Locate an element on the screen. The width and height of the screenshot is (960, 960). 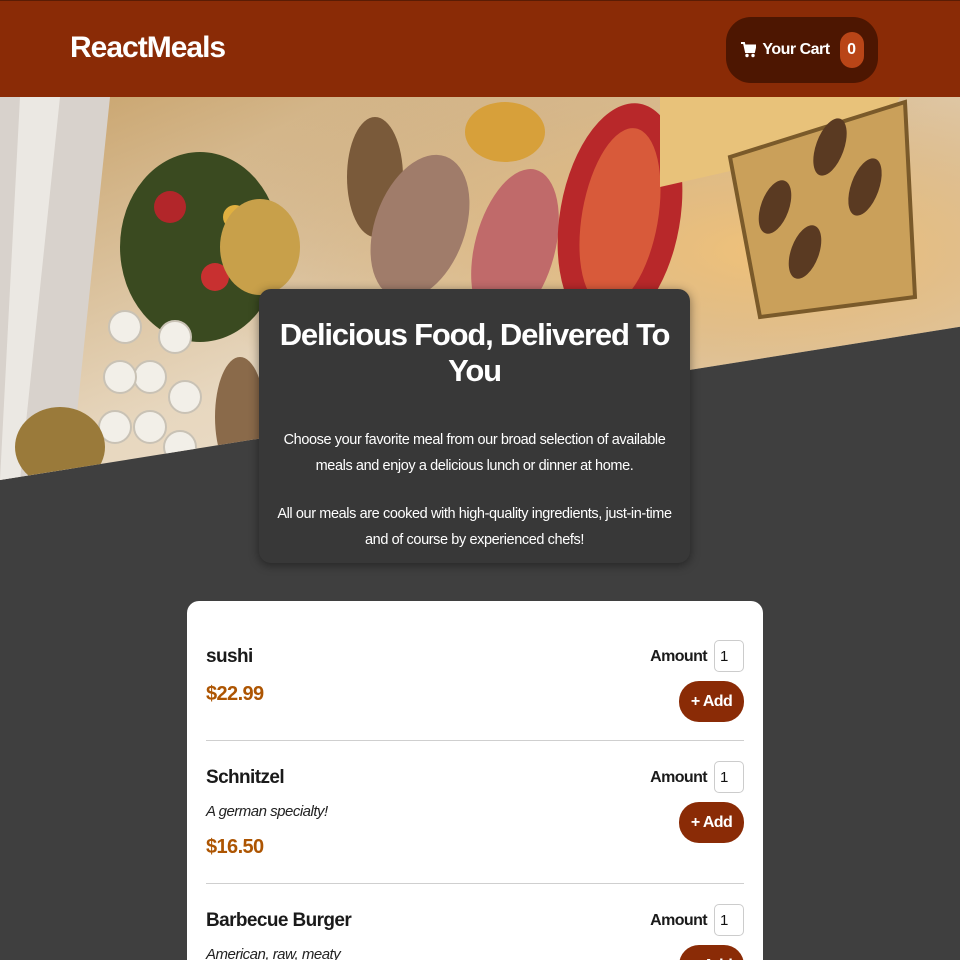
meal-item: sushi $22.99 Amount + Add is located at coordinates (475, 671).